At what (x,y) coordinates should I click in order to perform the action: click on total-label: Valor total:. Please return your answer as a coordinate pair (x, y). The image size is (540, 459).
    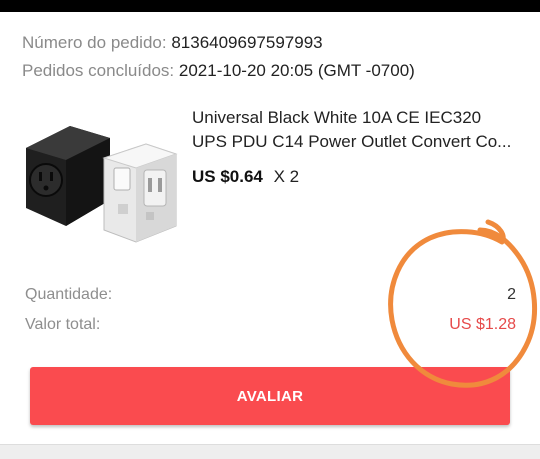
    Looking at the image, I should click on (63, 324).